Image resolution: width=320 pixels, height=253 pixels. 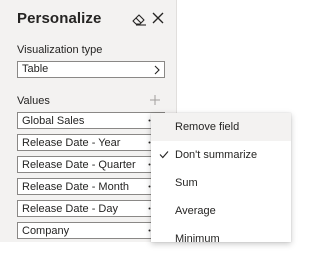 I want to click on menu-item-label: Average, so click(x=195, y=211).